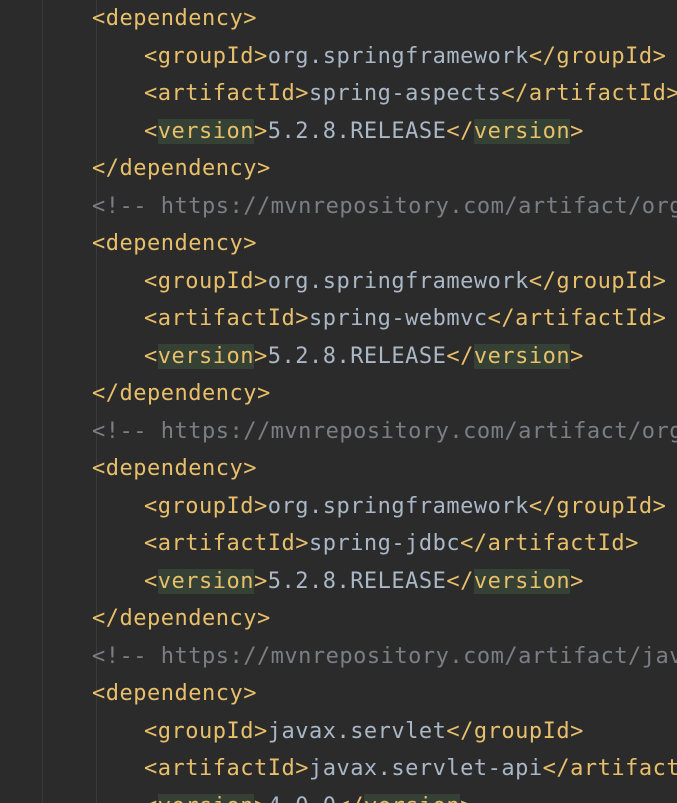 The width and height of the screenshot is (677, 803). I want to click on xml-text-value: javax.servlet, so click(357, 731).